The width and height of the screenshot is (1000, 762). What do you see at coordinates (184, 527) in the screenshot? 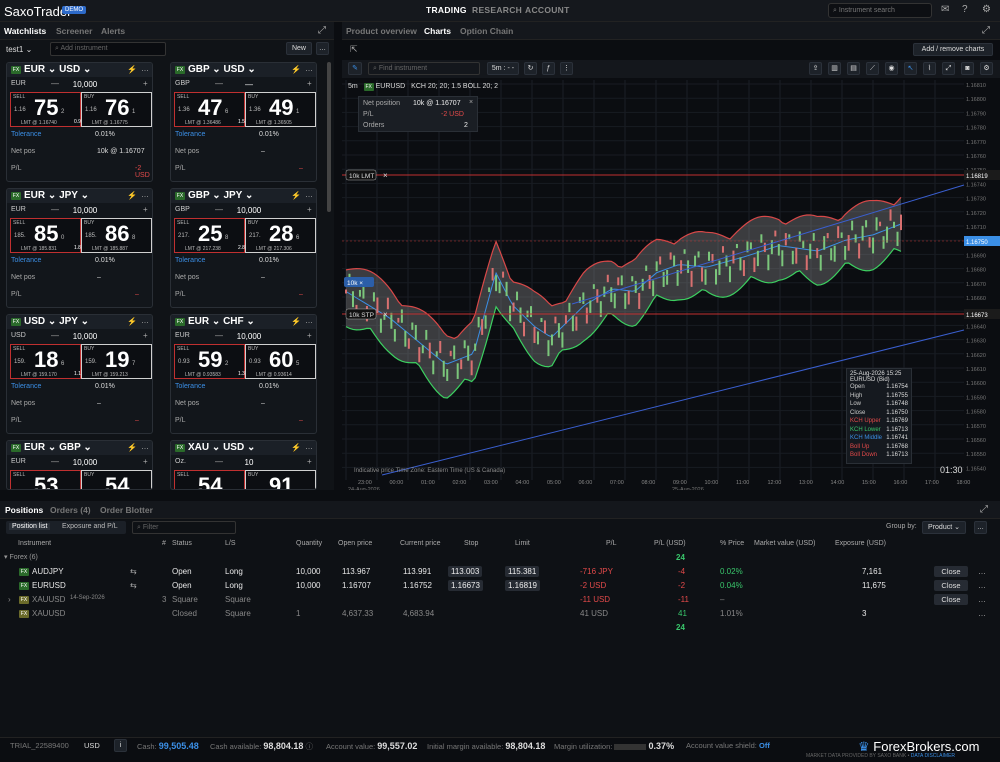
I see `filter-input: ⌕ Filter` at bounding box center [184, 527].